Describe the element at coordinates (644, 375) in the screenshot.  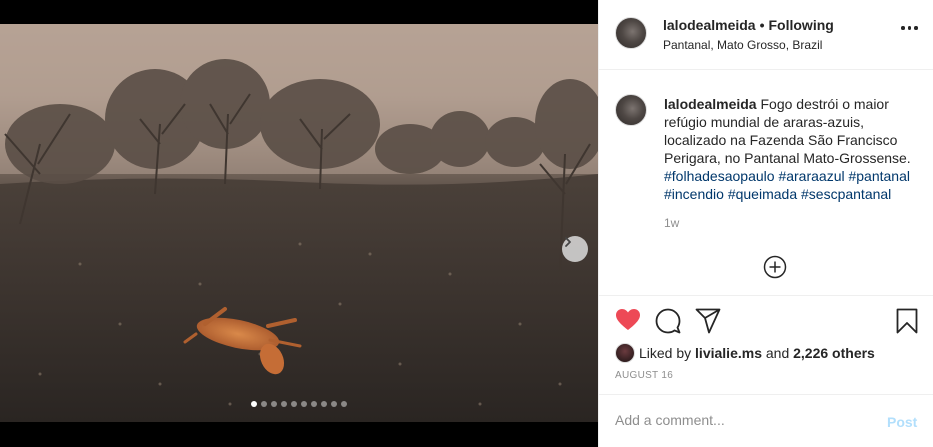
I see `post-date: AUGUST 16` at that location.